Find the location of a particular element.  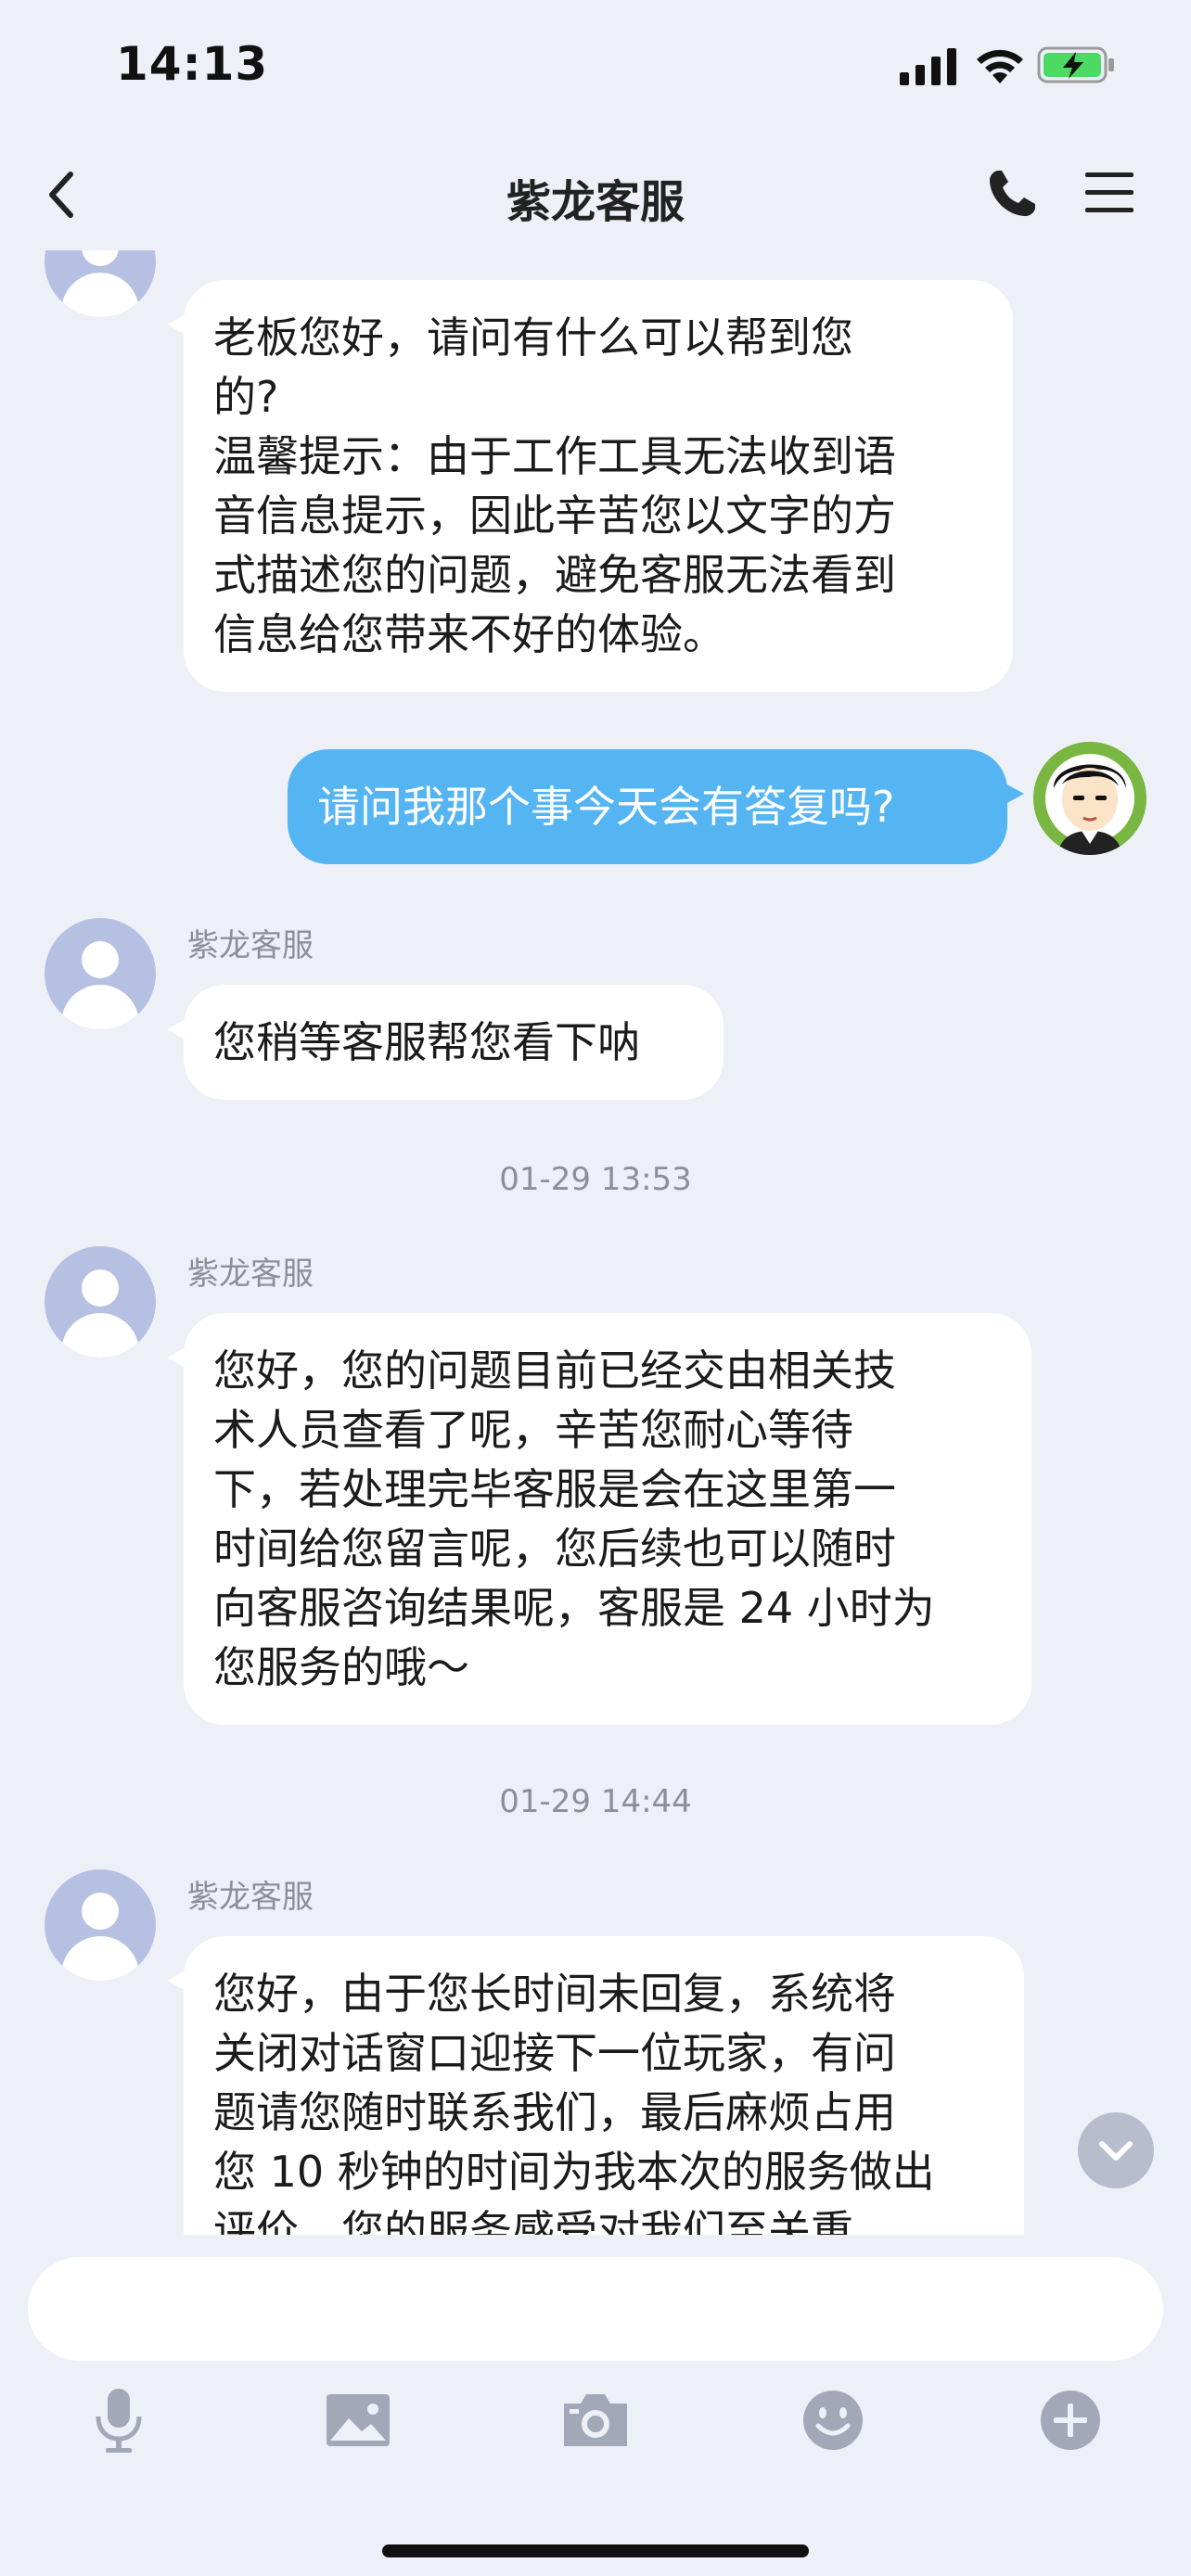

cellular-signal-icon is located at coordinates (928, 66).